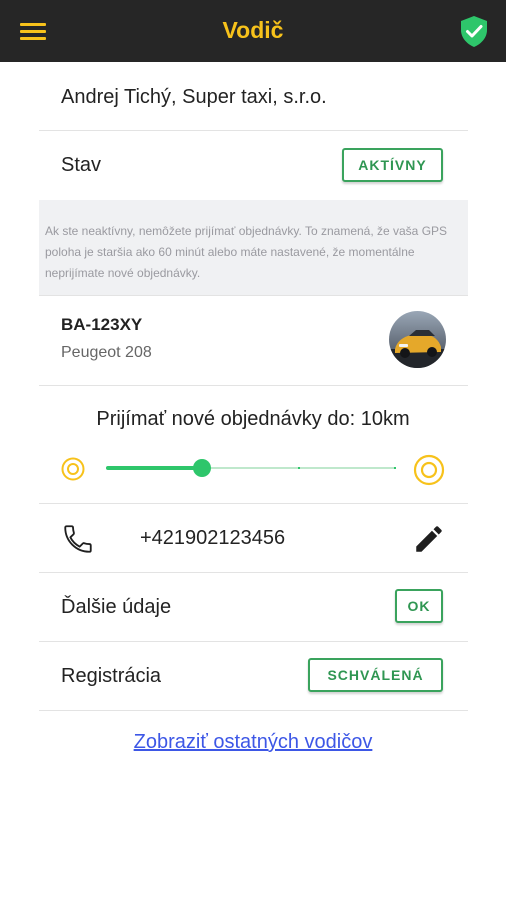 This screenshot has width=506, height=900. Describe the element at coordinates (116, 607) in the screenshot. I see `details-label: Ďalšie údaje` at that location.